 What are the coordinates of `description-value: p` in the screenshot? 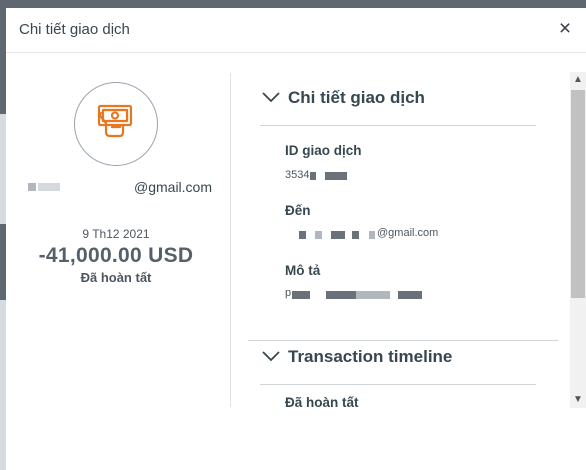 It's located at (365, 293).